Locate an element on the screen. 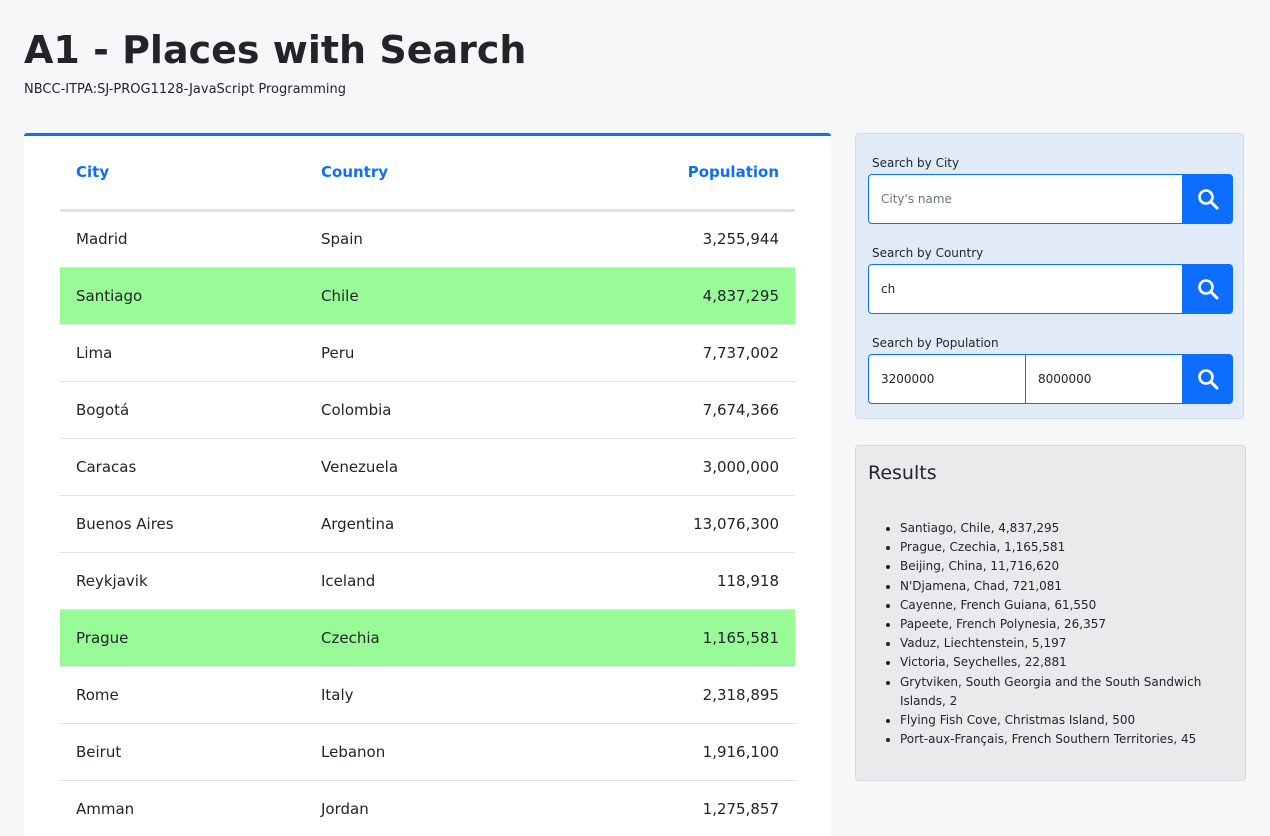 The image size is (1270, 836). cell-population: 13,076,300 is located at coordinates (672, 524).